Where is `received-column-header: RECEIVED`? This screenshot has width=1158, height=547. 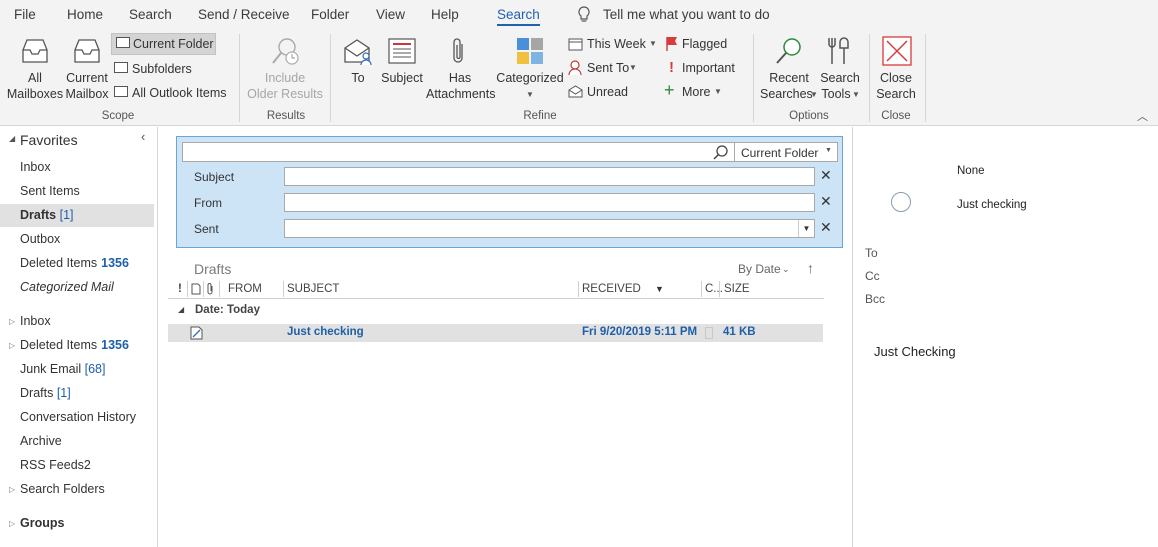 received-column-header: RECEIVED is located at coordinates (611, 289).